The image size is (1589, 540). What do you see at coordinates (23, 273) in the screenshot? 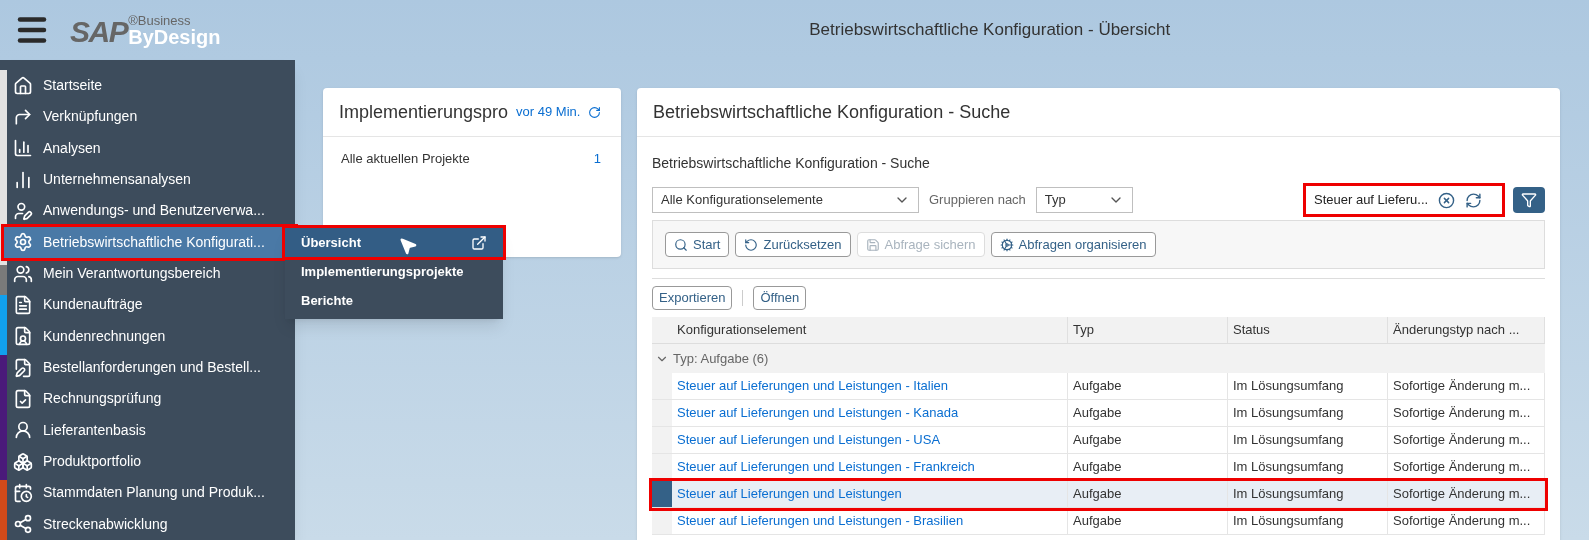
I see `people-icon` at bounding box center [23, 273].